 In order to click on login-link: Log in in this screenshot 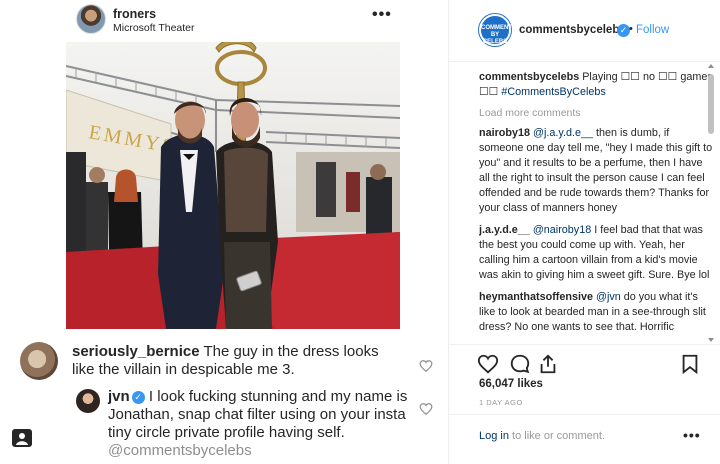, I will do `click(494, 436)`.